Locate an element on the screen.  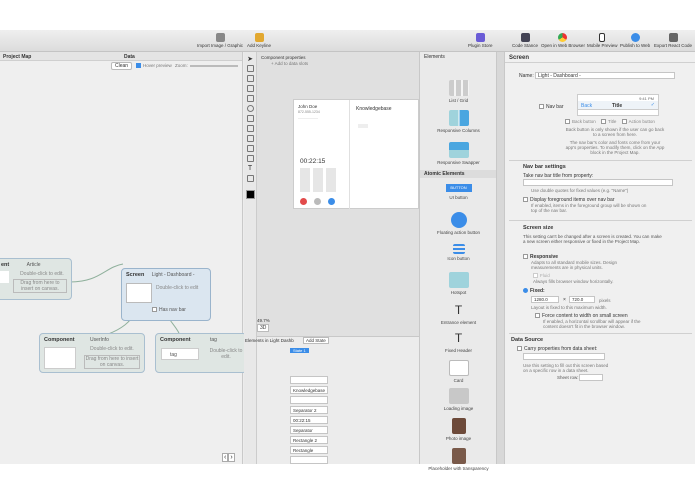
nav-bar-preview: 9:41 PM Back Title ✓ is located at coordinates (618, 105).